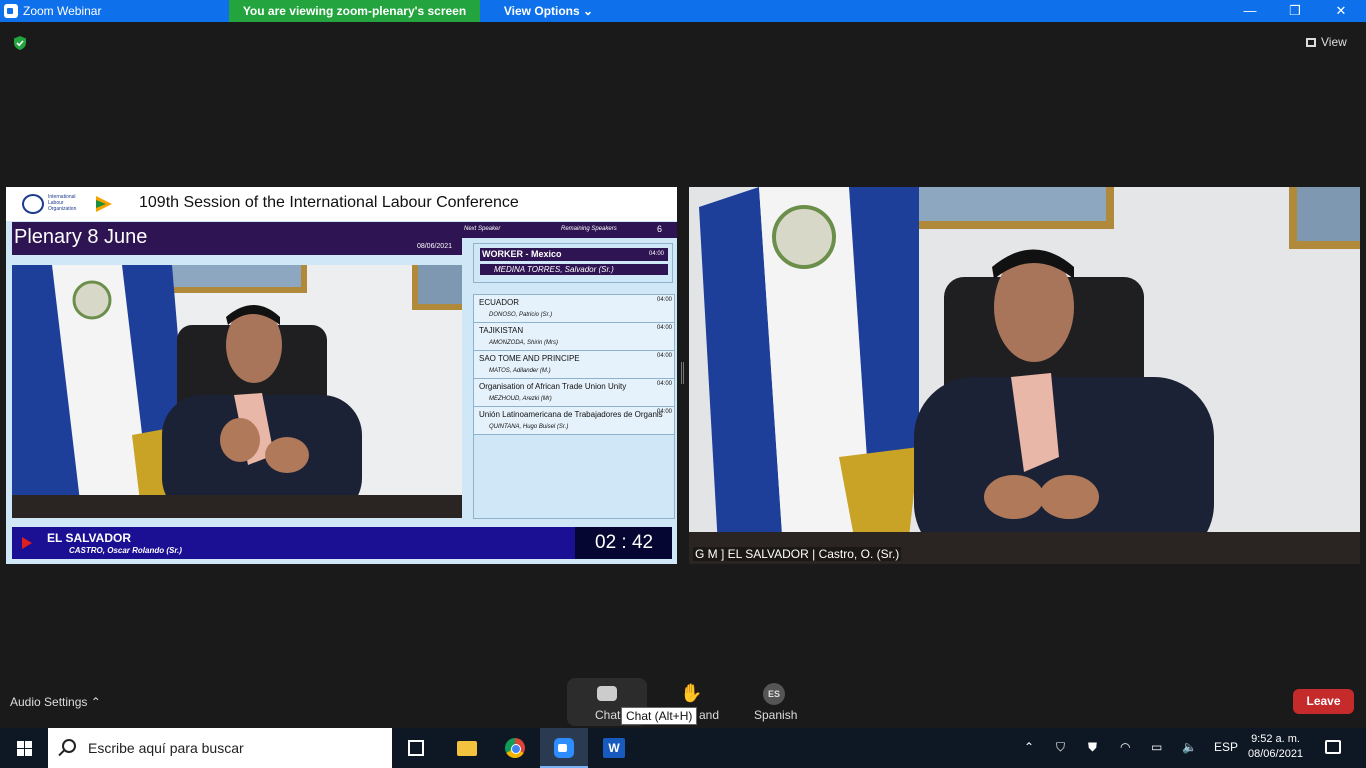 The width and height of the screenshot is (1366, 768). I want to click on plenary-date: 08/06/2021, so click(434, 246).